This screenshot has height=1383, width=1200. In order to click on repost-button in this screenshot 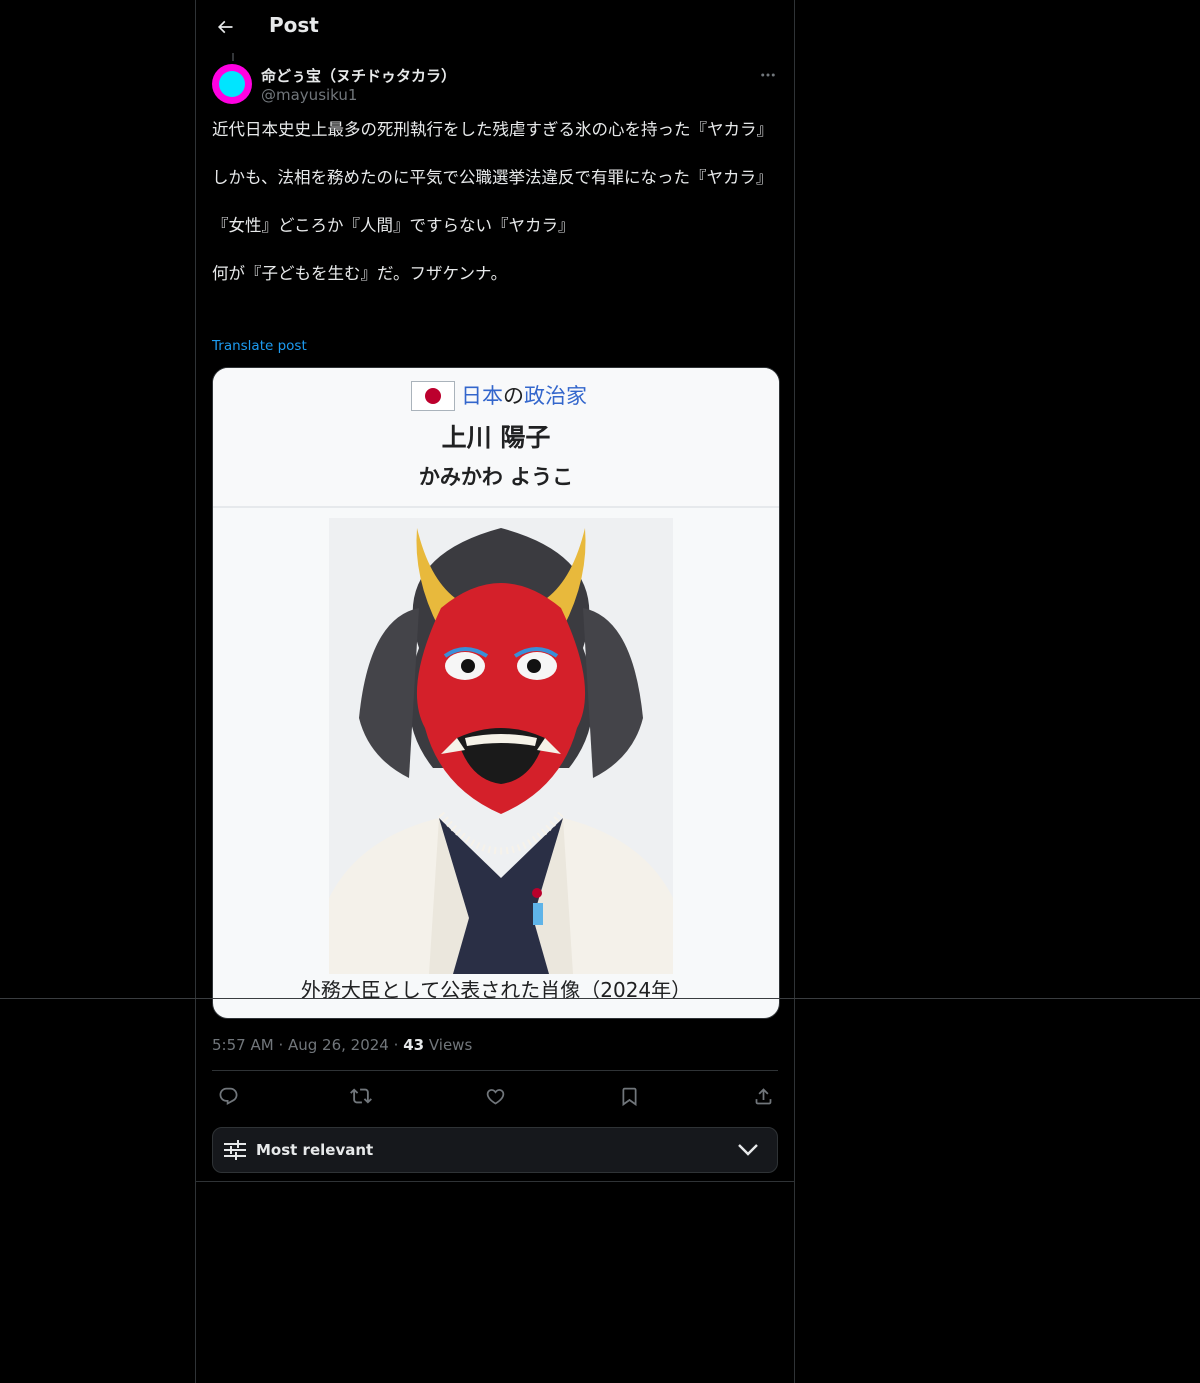, I will do `click(361, 1096)`.